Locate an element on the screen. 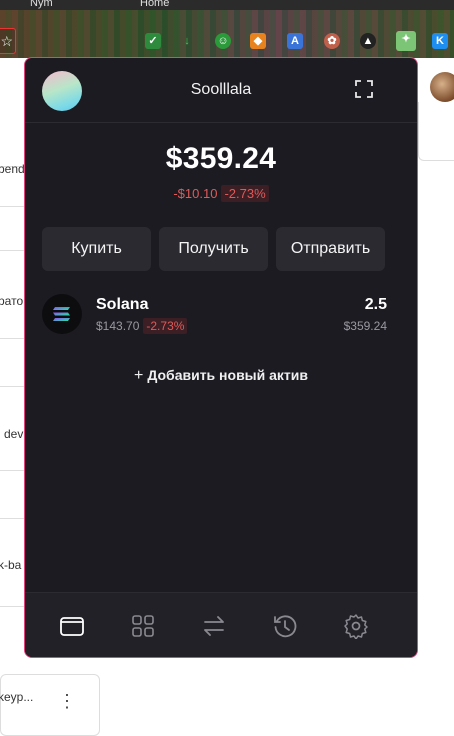 The height and width of the screenshot is (736, 454). metamask-fox-icon: ◆ is located at coordinates (258, 41).